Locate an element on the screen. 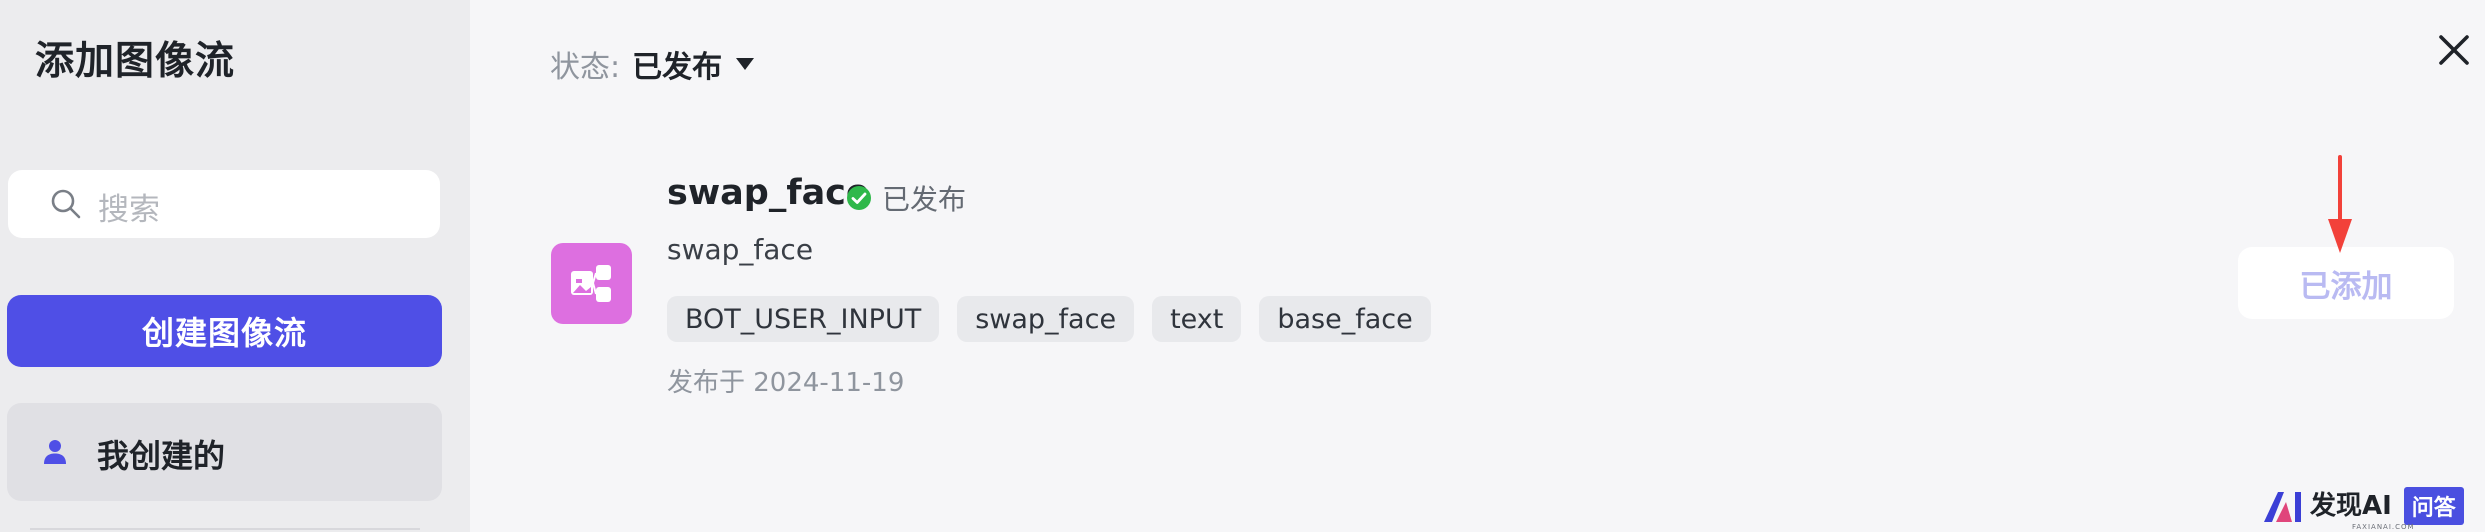 The width and height of the screenshot is (2485, 532). tag: base_face is located at coordinates (1345, 319).